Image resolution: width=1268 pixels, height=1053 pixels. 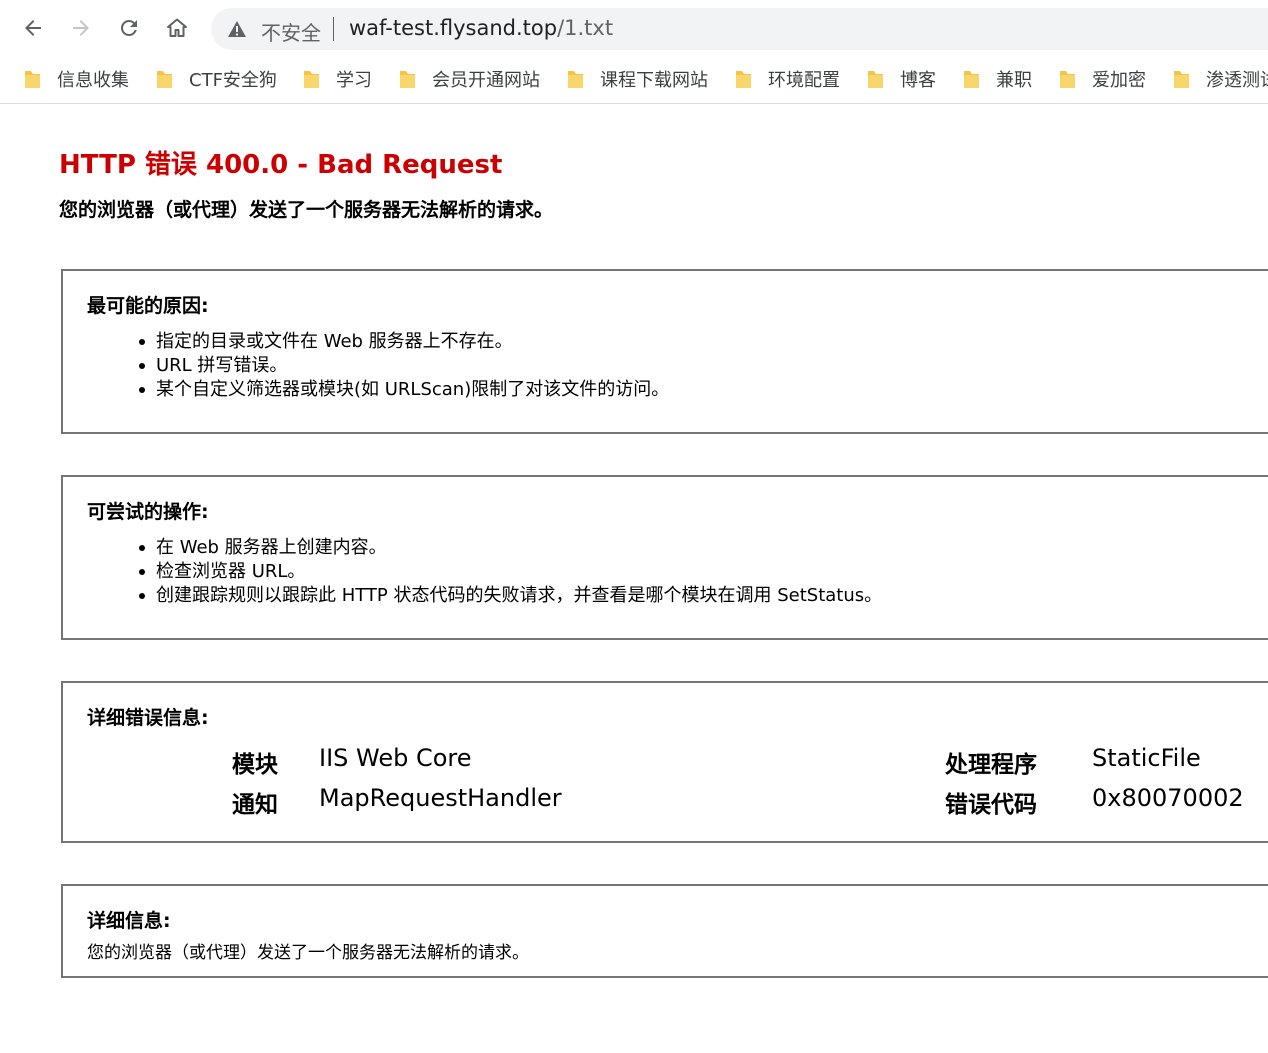 I want to click on list-item: URL 拼写错误。, so click(x=403, y=366).